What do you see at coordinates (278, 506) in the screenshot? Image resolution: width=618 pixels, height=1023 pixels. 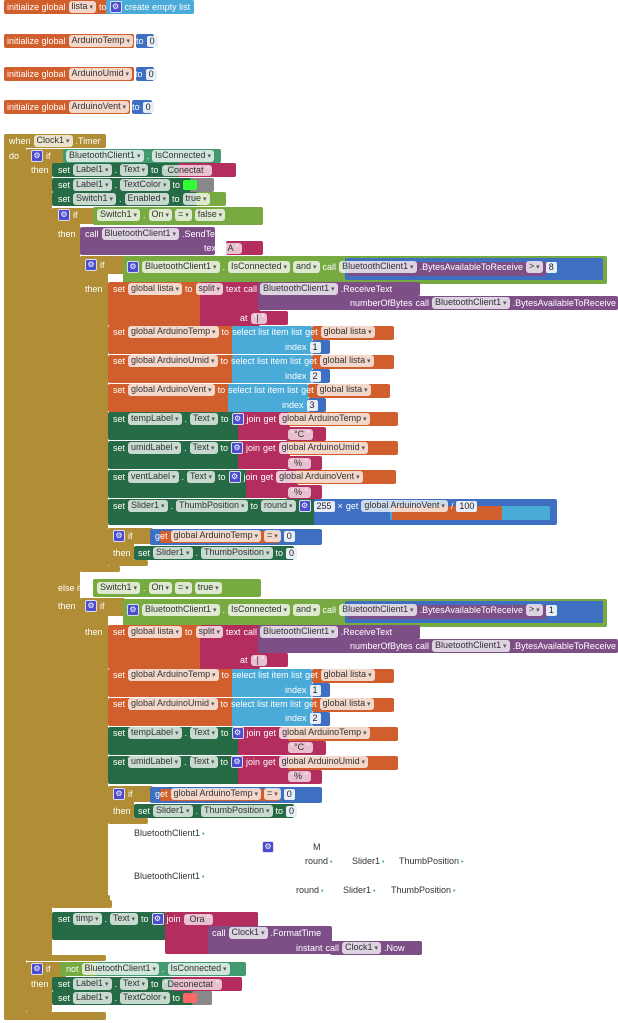 I see `dropdown-field: round` at bounding box center [278, 506].